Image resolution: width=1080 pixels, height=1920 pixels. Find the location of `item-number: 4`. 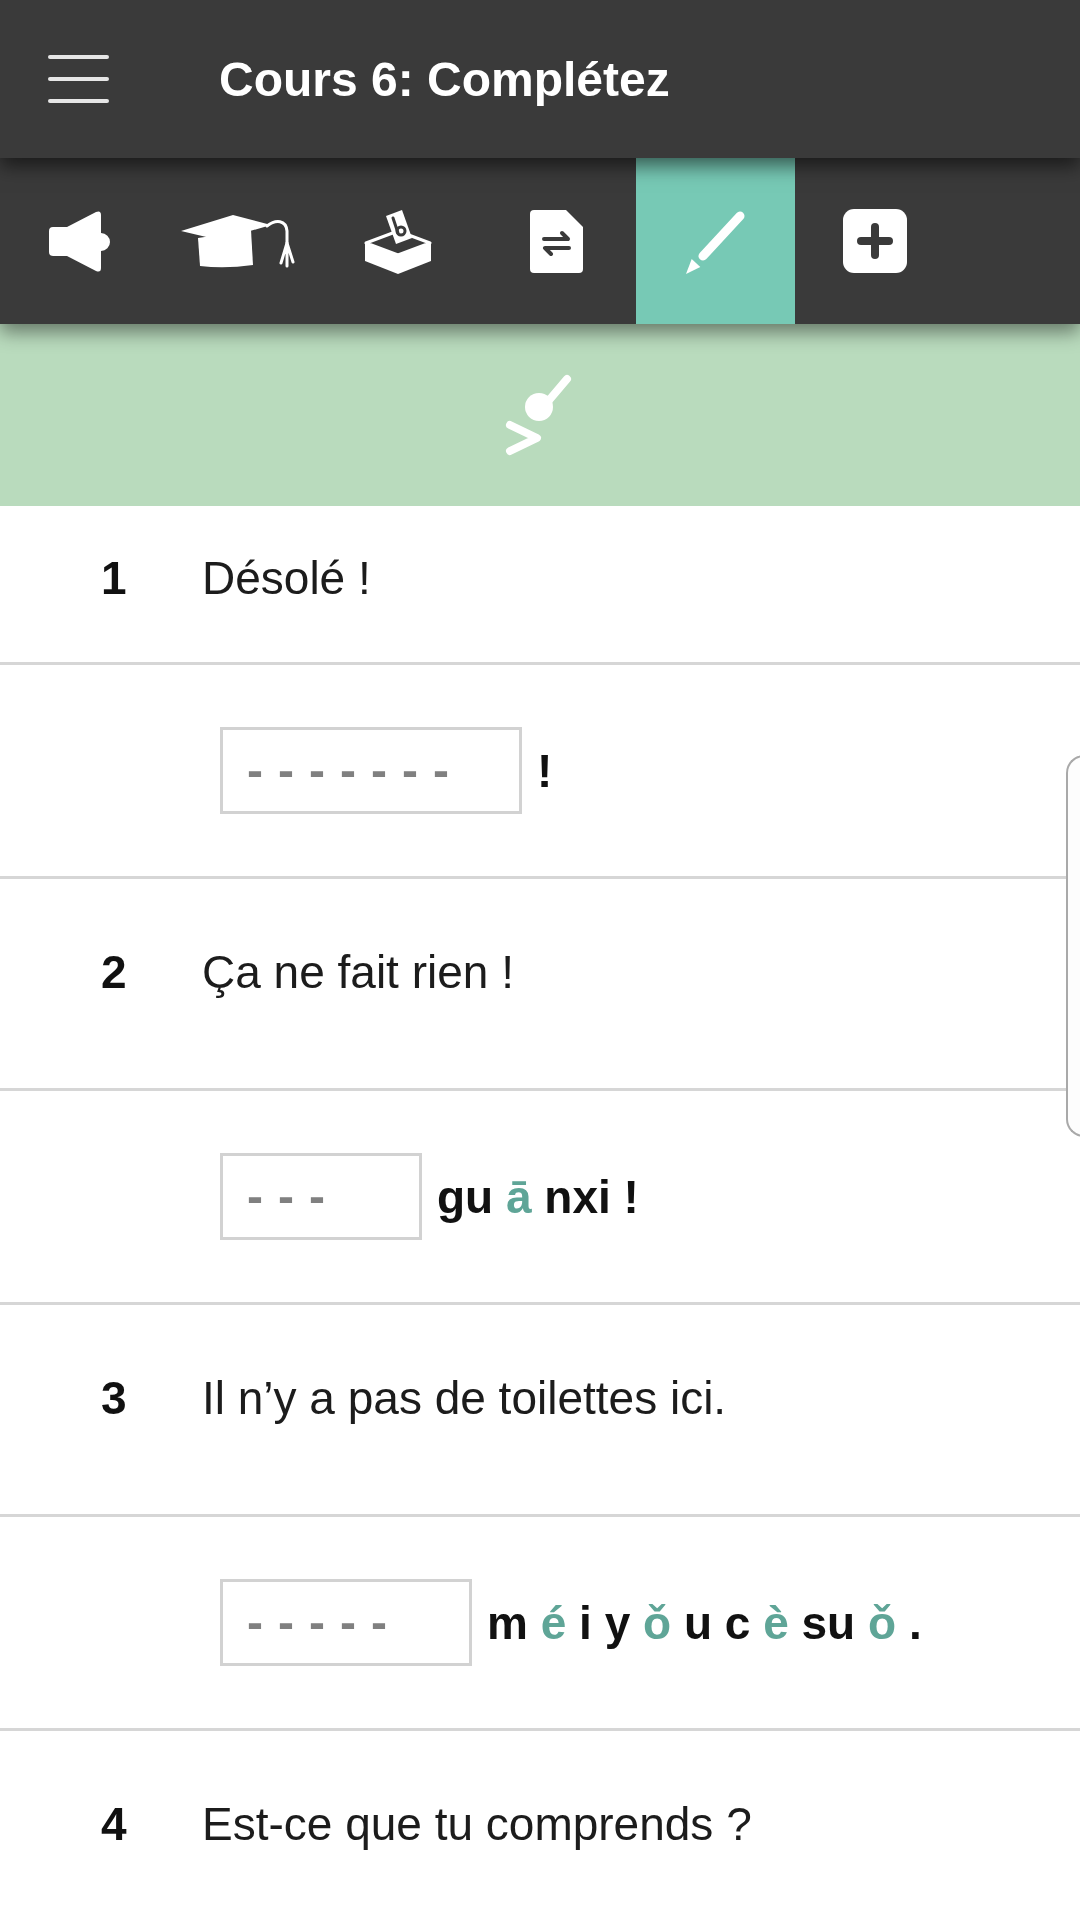

item-number: 4 is located at coordinates (114, 1824).